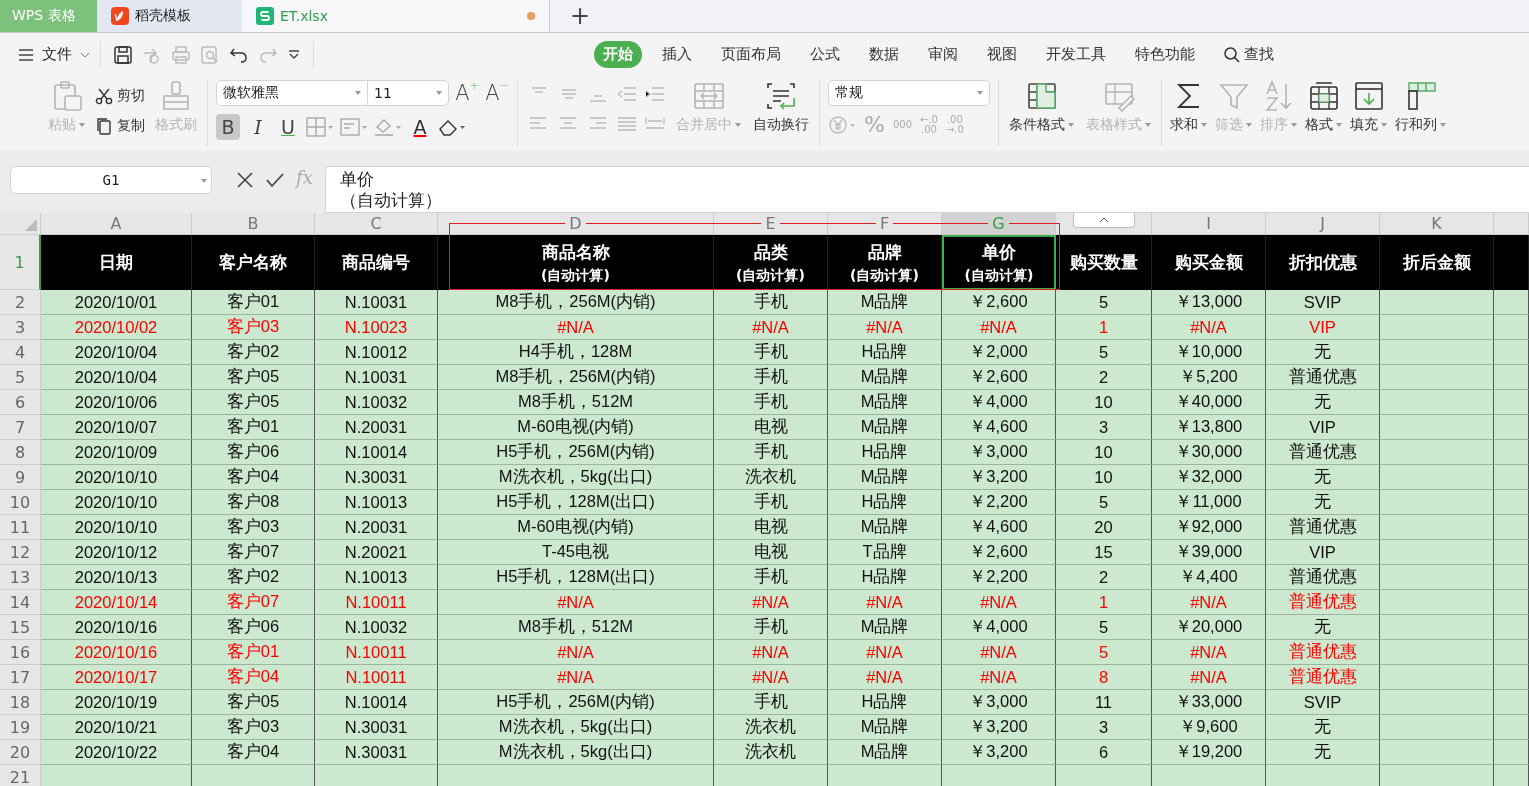 This screenshot has width=1529, height=786. What do you see at coordinates (771, 224) in the screenshot?
I see `column-header: E` at bounding box center [771, 224].